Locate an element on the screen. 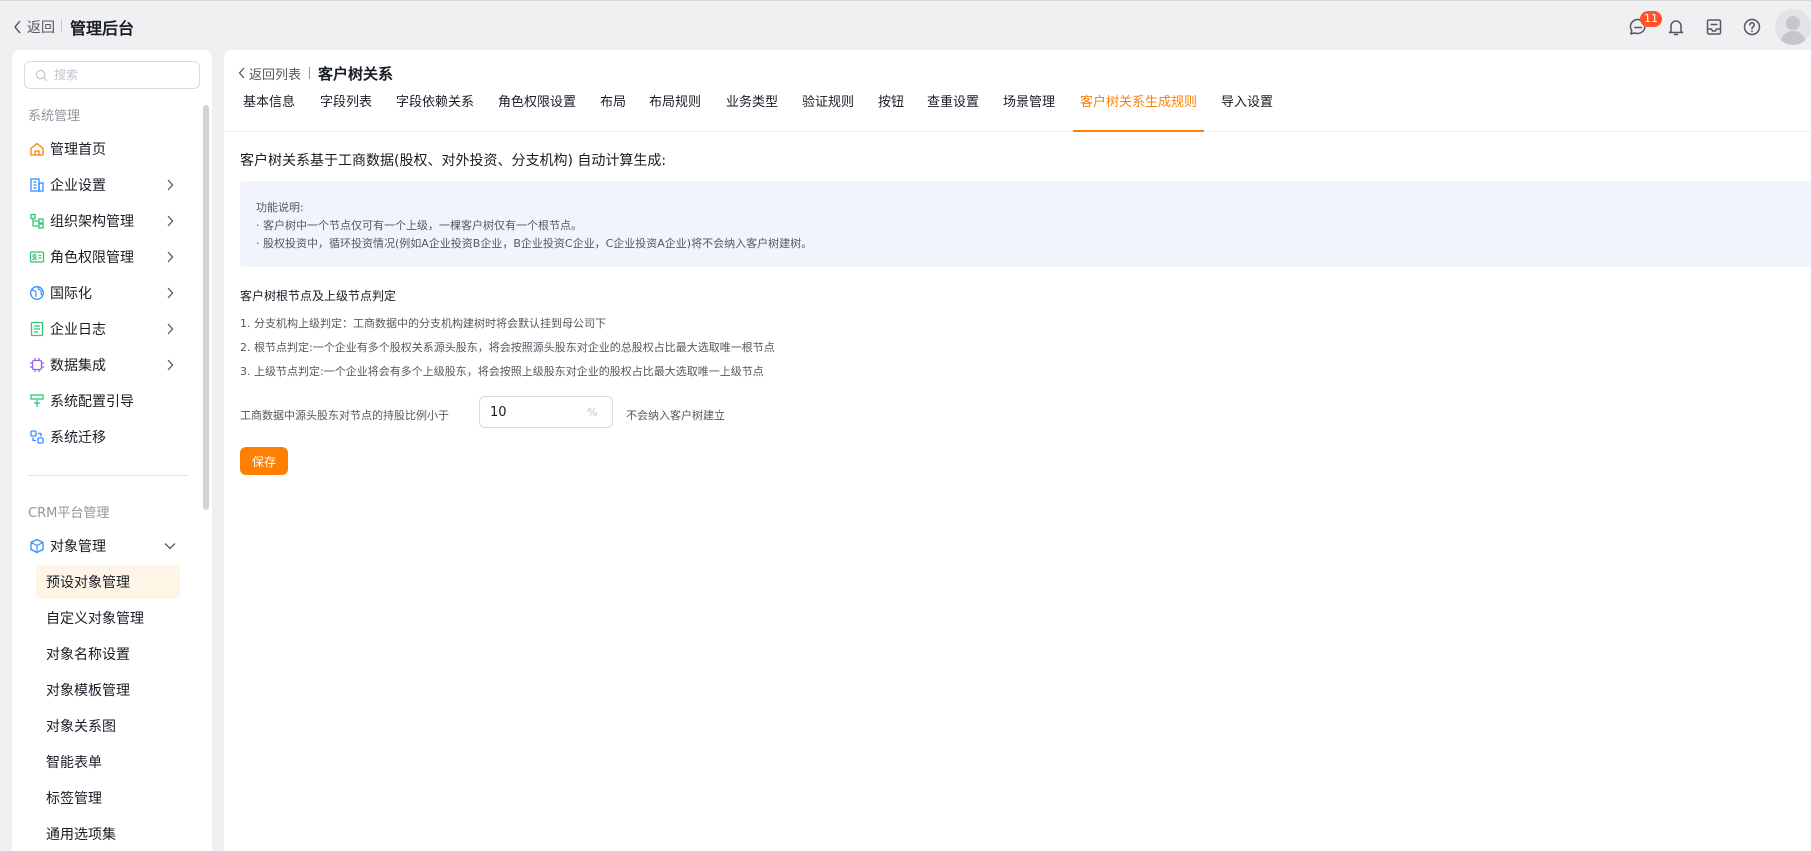 The image size is (1811, 851). help-button is located at coordinates (1752, 27).